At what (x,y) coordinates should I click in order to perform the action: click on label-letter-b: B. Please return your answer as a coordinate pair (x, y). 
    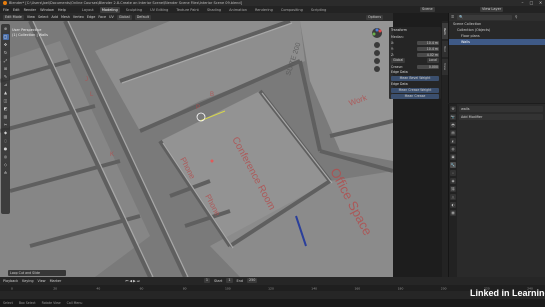
    Looking at the image, I should click on (212, 95).